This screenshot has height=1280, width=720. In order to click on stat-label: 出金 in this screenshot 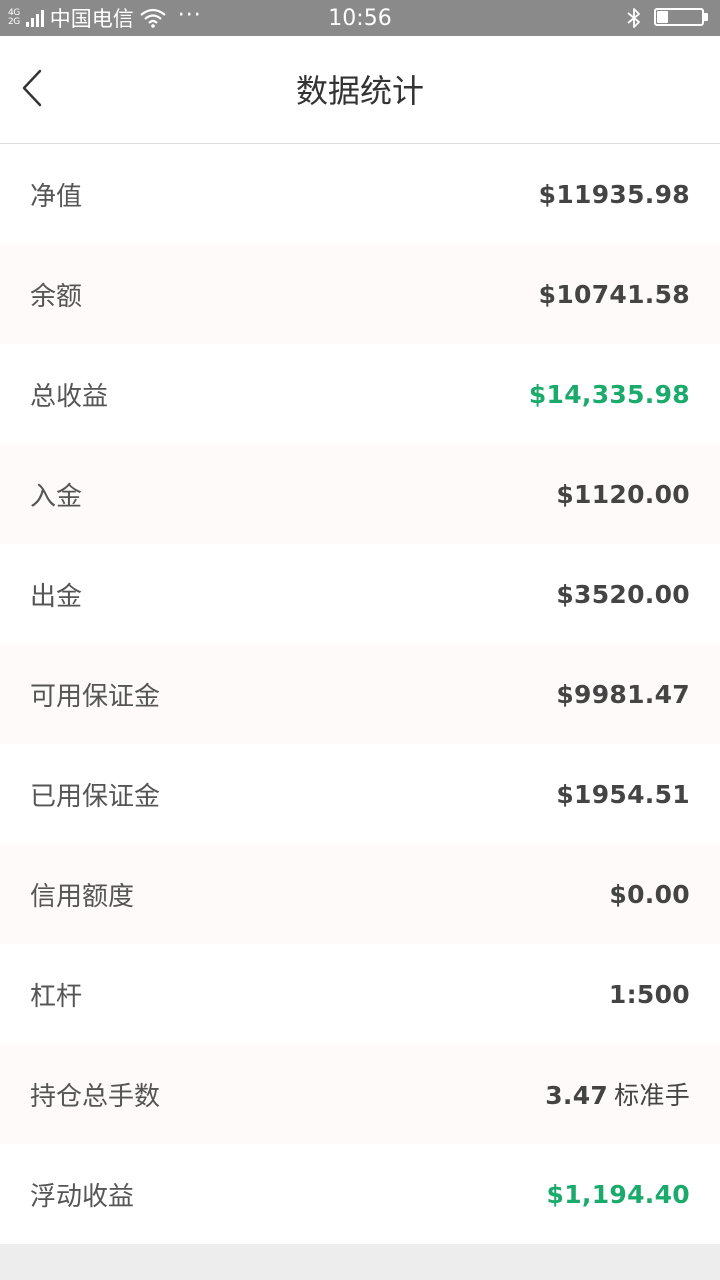, I will do `click(56, 596)`.